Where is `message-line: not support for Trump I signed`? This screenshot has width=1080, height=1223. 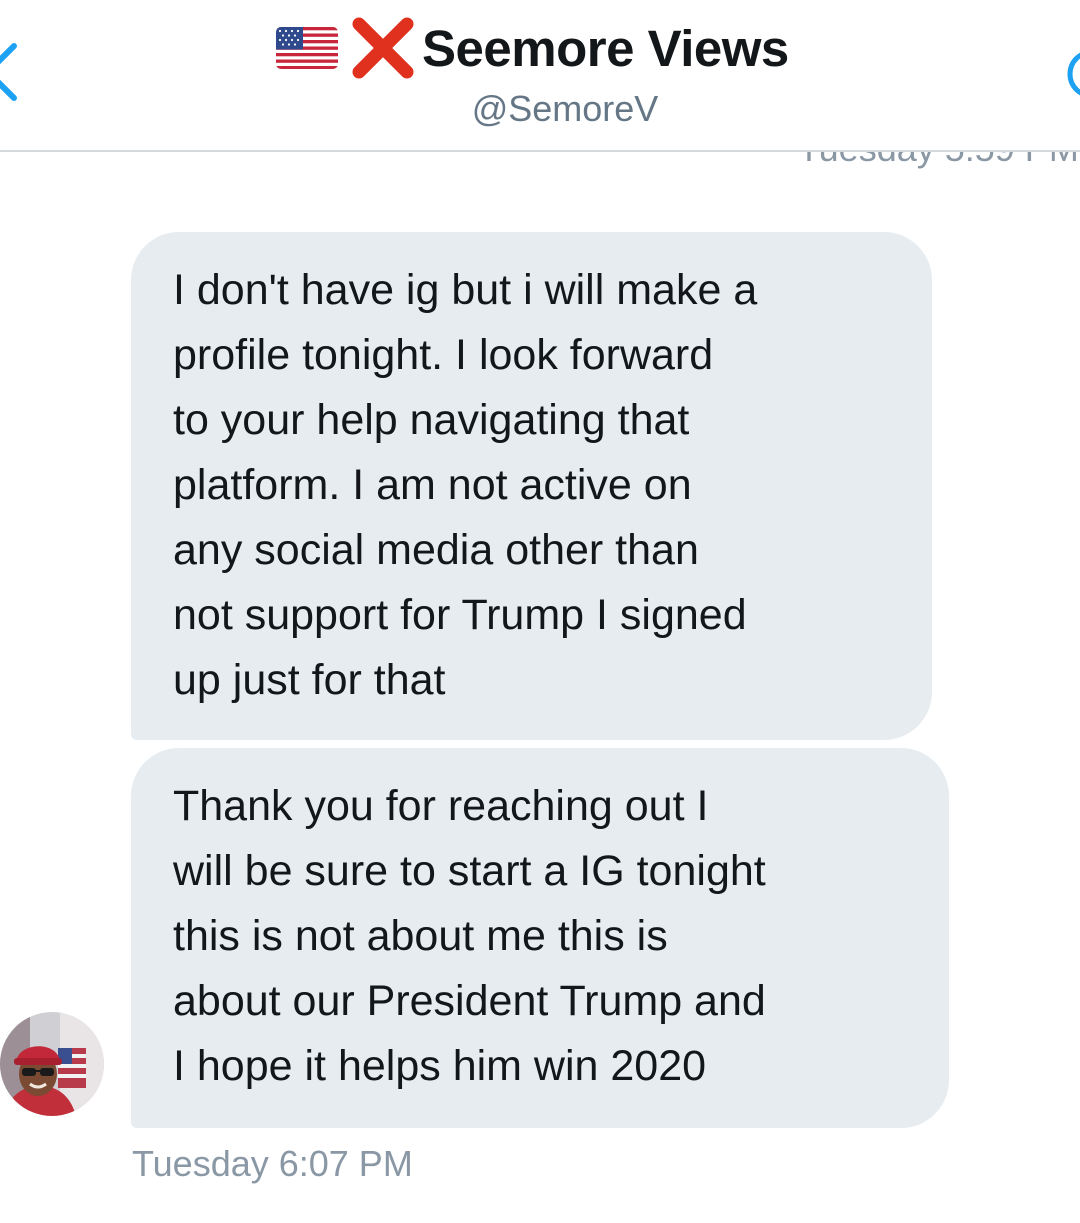
message-line: not support for Trump I signed is located at coordinates (460, 615).